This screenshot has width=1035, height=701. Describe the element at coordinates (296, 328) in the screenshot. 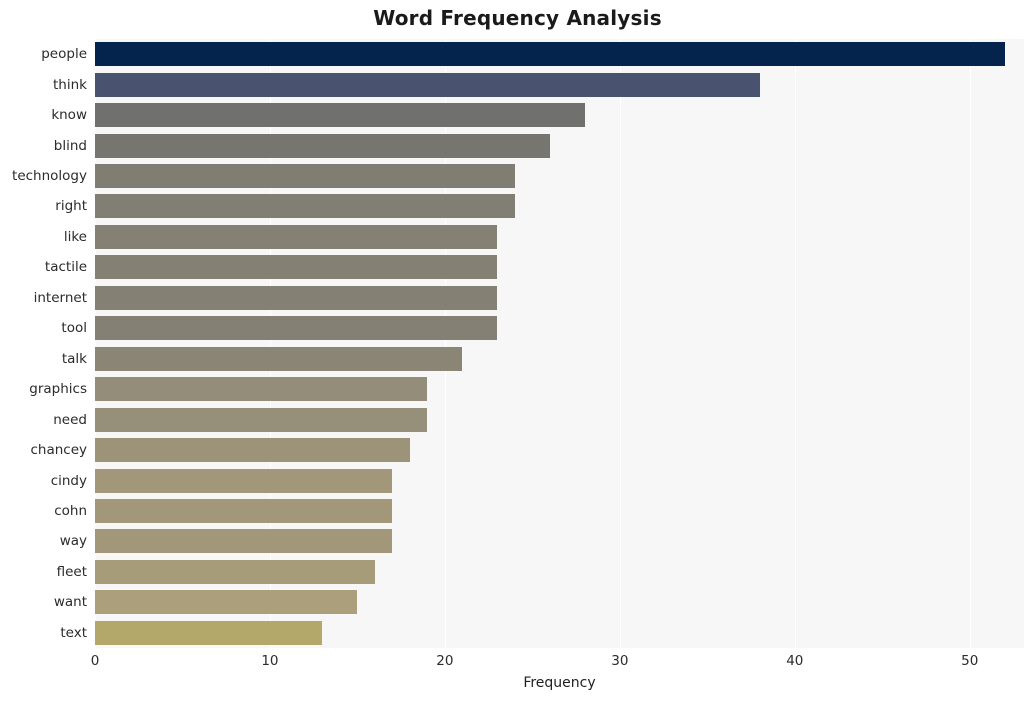

I see `bar-tool` at that location.